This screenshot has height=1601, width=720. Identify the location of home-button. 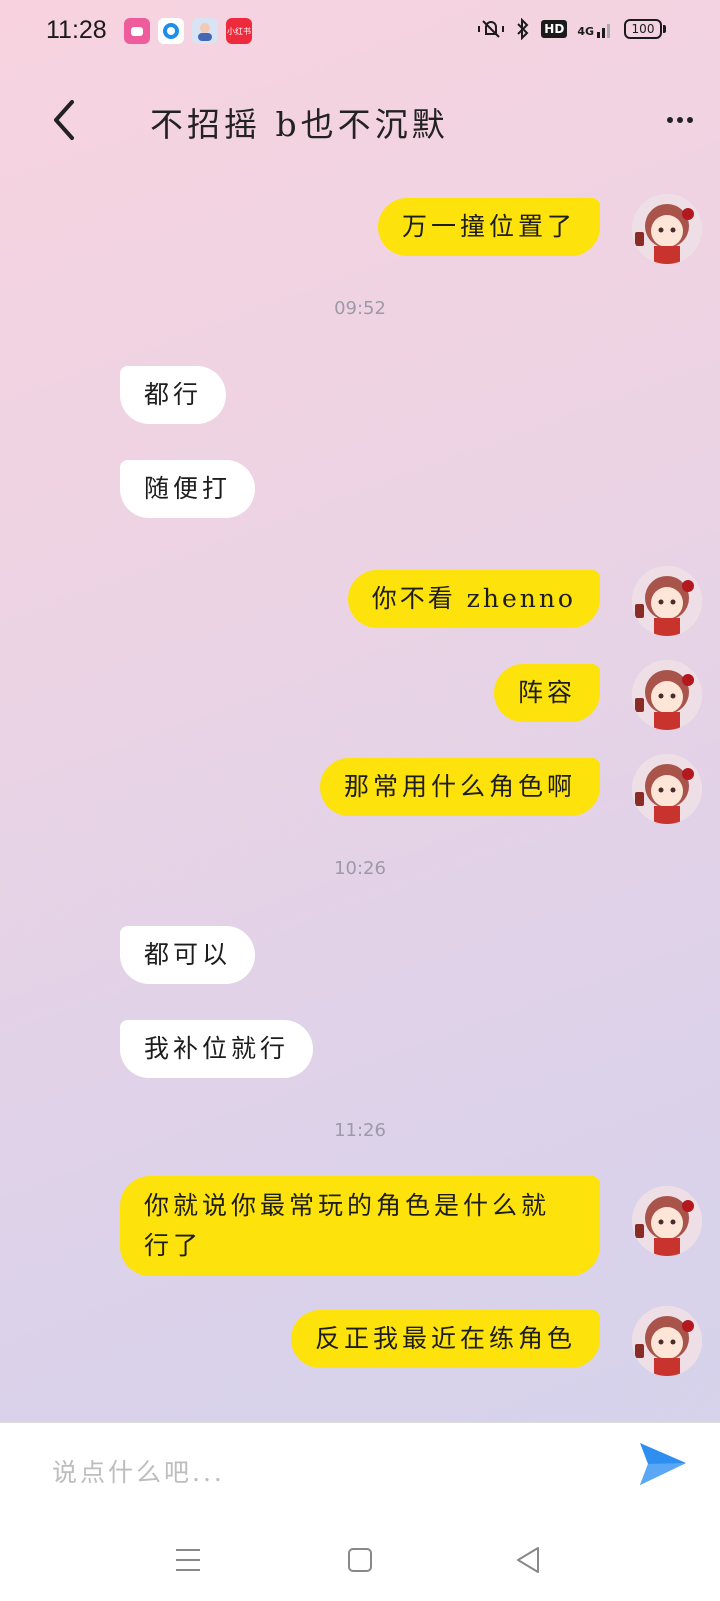
(360, 1560).